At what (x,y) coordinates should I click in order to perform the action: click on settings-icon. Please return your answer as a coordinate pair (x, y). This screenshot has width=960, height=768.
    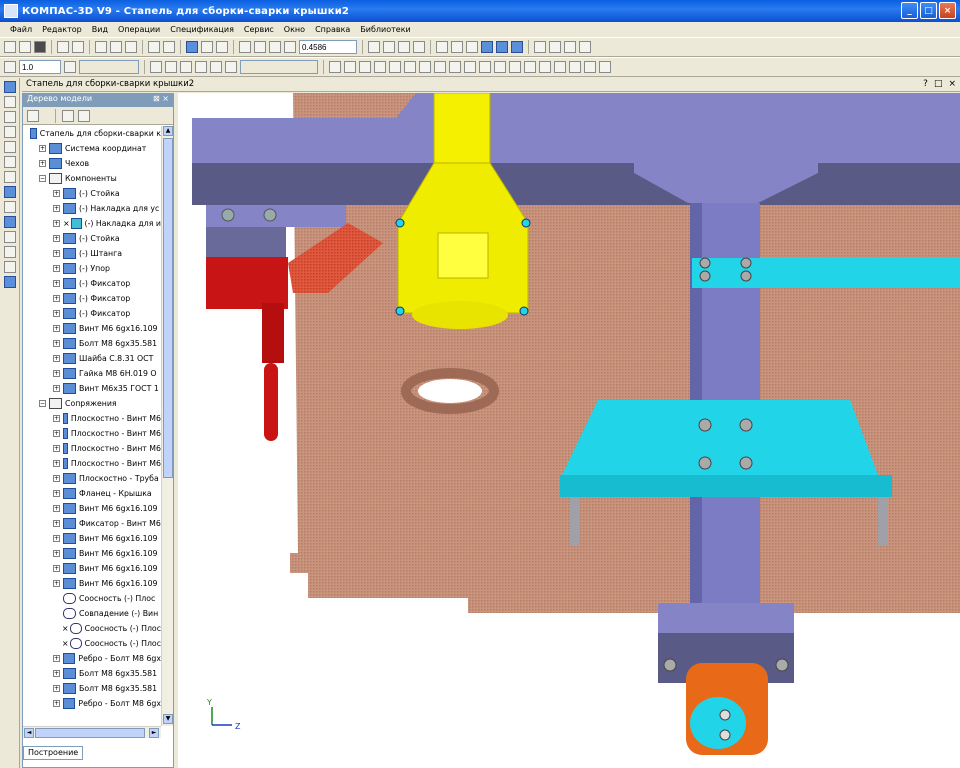
    Looking at the image, I should click on (570, 47).